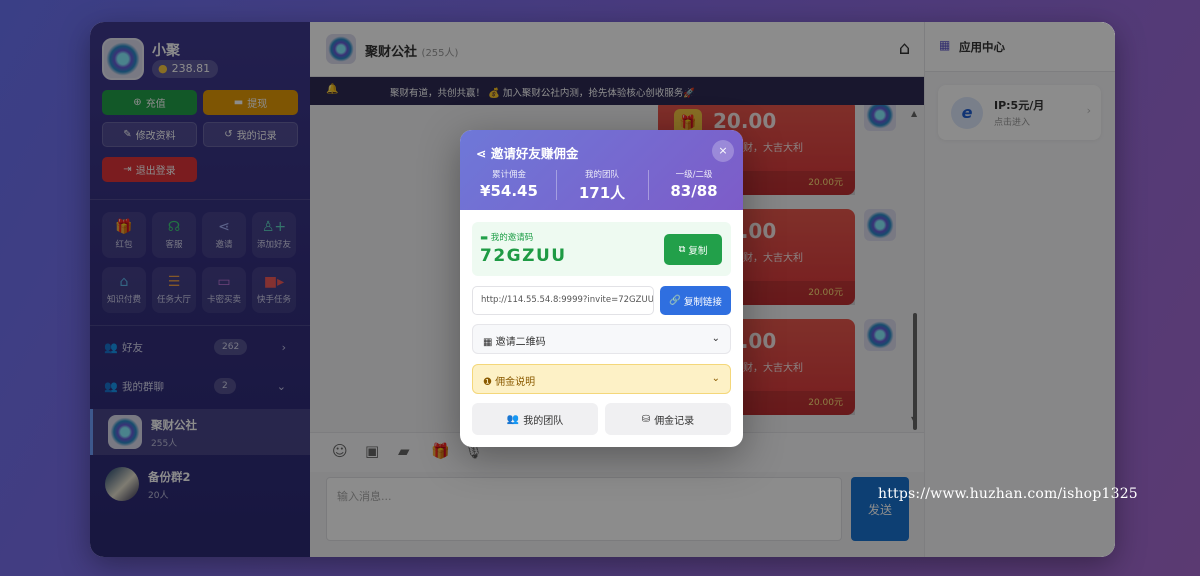 This screenshot has height=576, width=1200. I want to click on link-icon: 🔗, so click(675, 300).